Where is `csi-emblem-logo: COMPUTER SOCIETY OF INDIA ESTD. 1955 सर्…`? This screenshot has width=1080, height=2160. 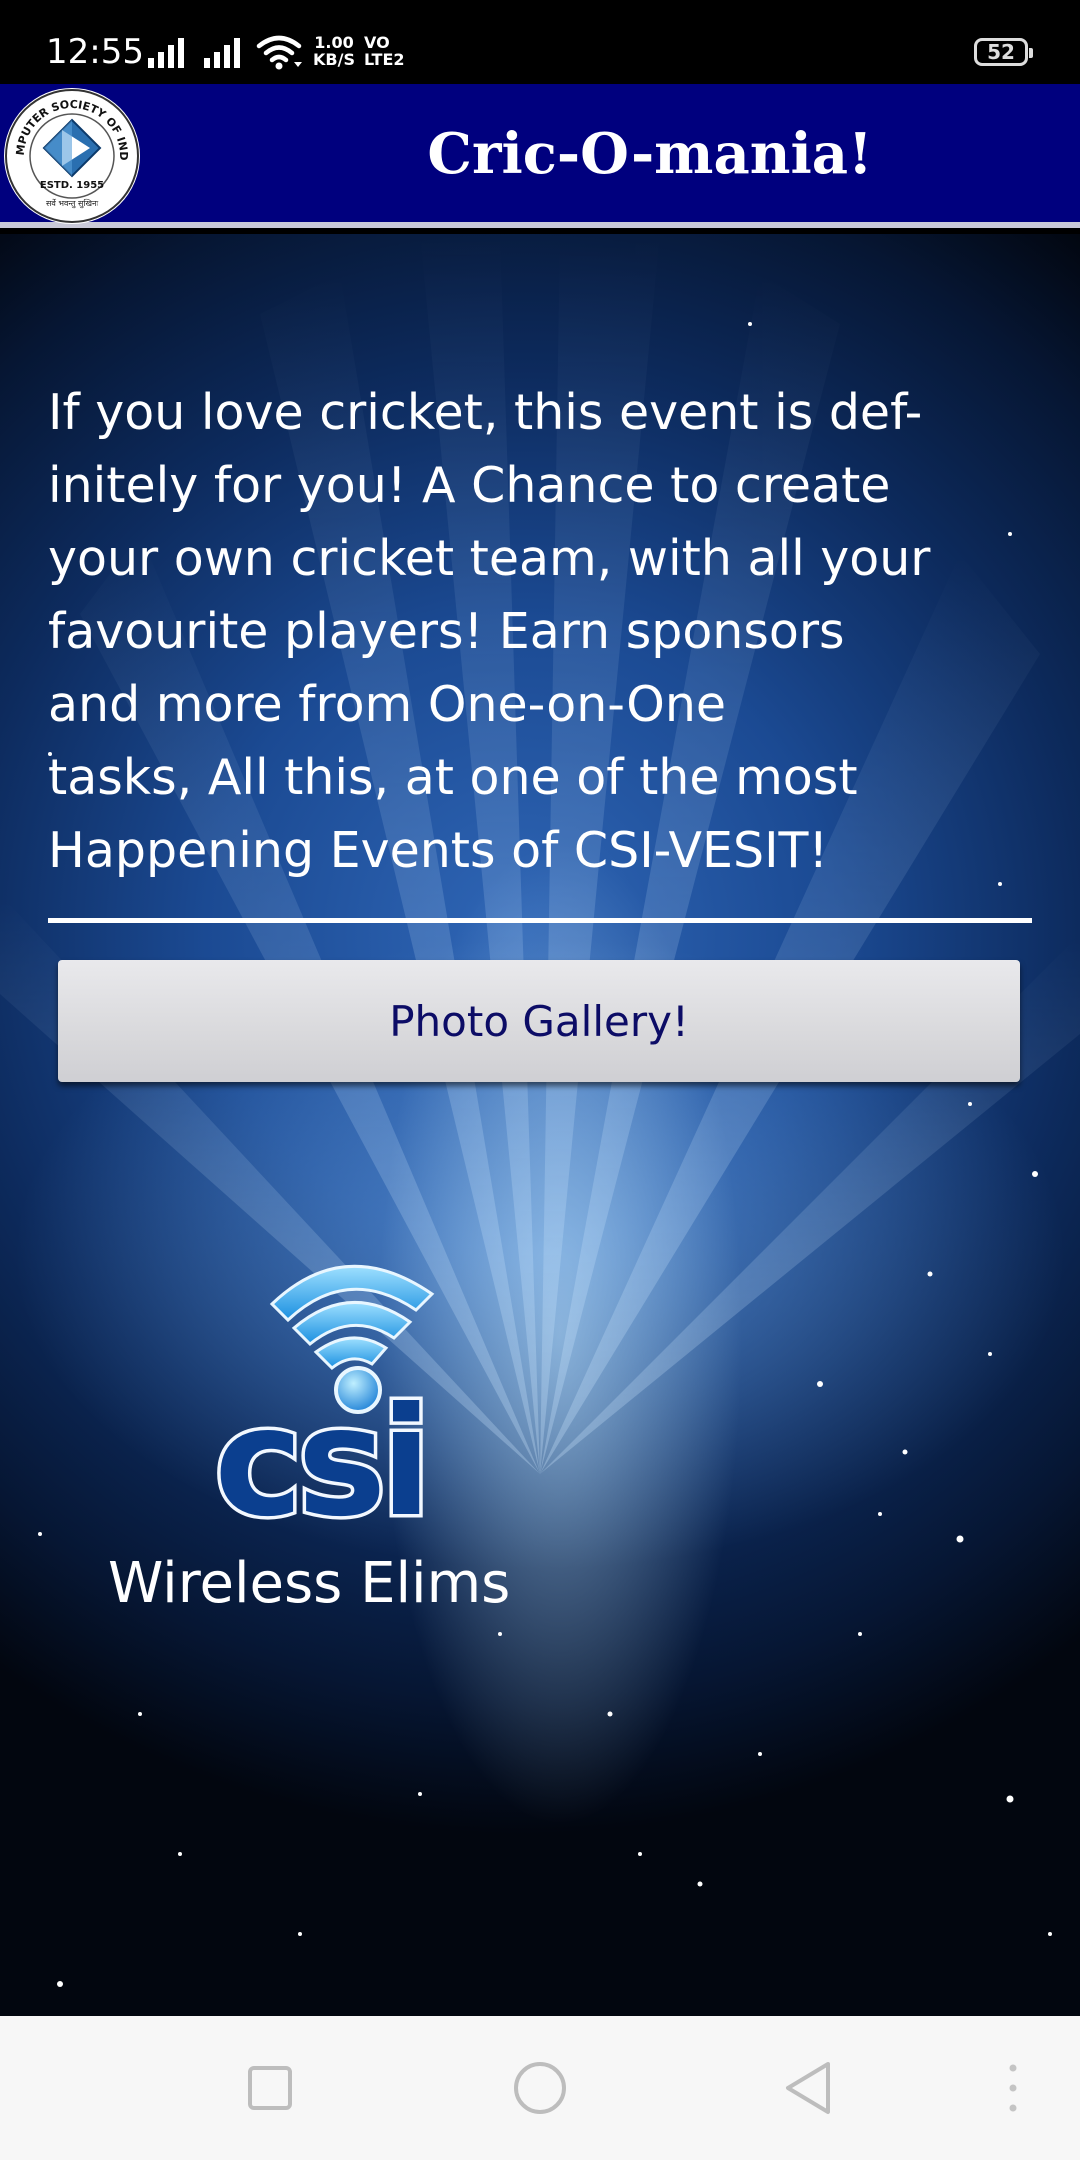 csi-emblem-logo: COMPUTER SOCIETY OF INDIA ESTD. 1955 सर्… is located at coordinates (71, 155).